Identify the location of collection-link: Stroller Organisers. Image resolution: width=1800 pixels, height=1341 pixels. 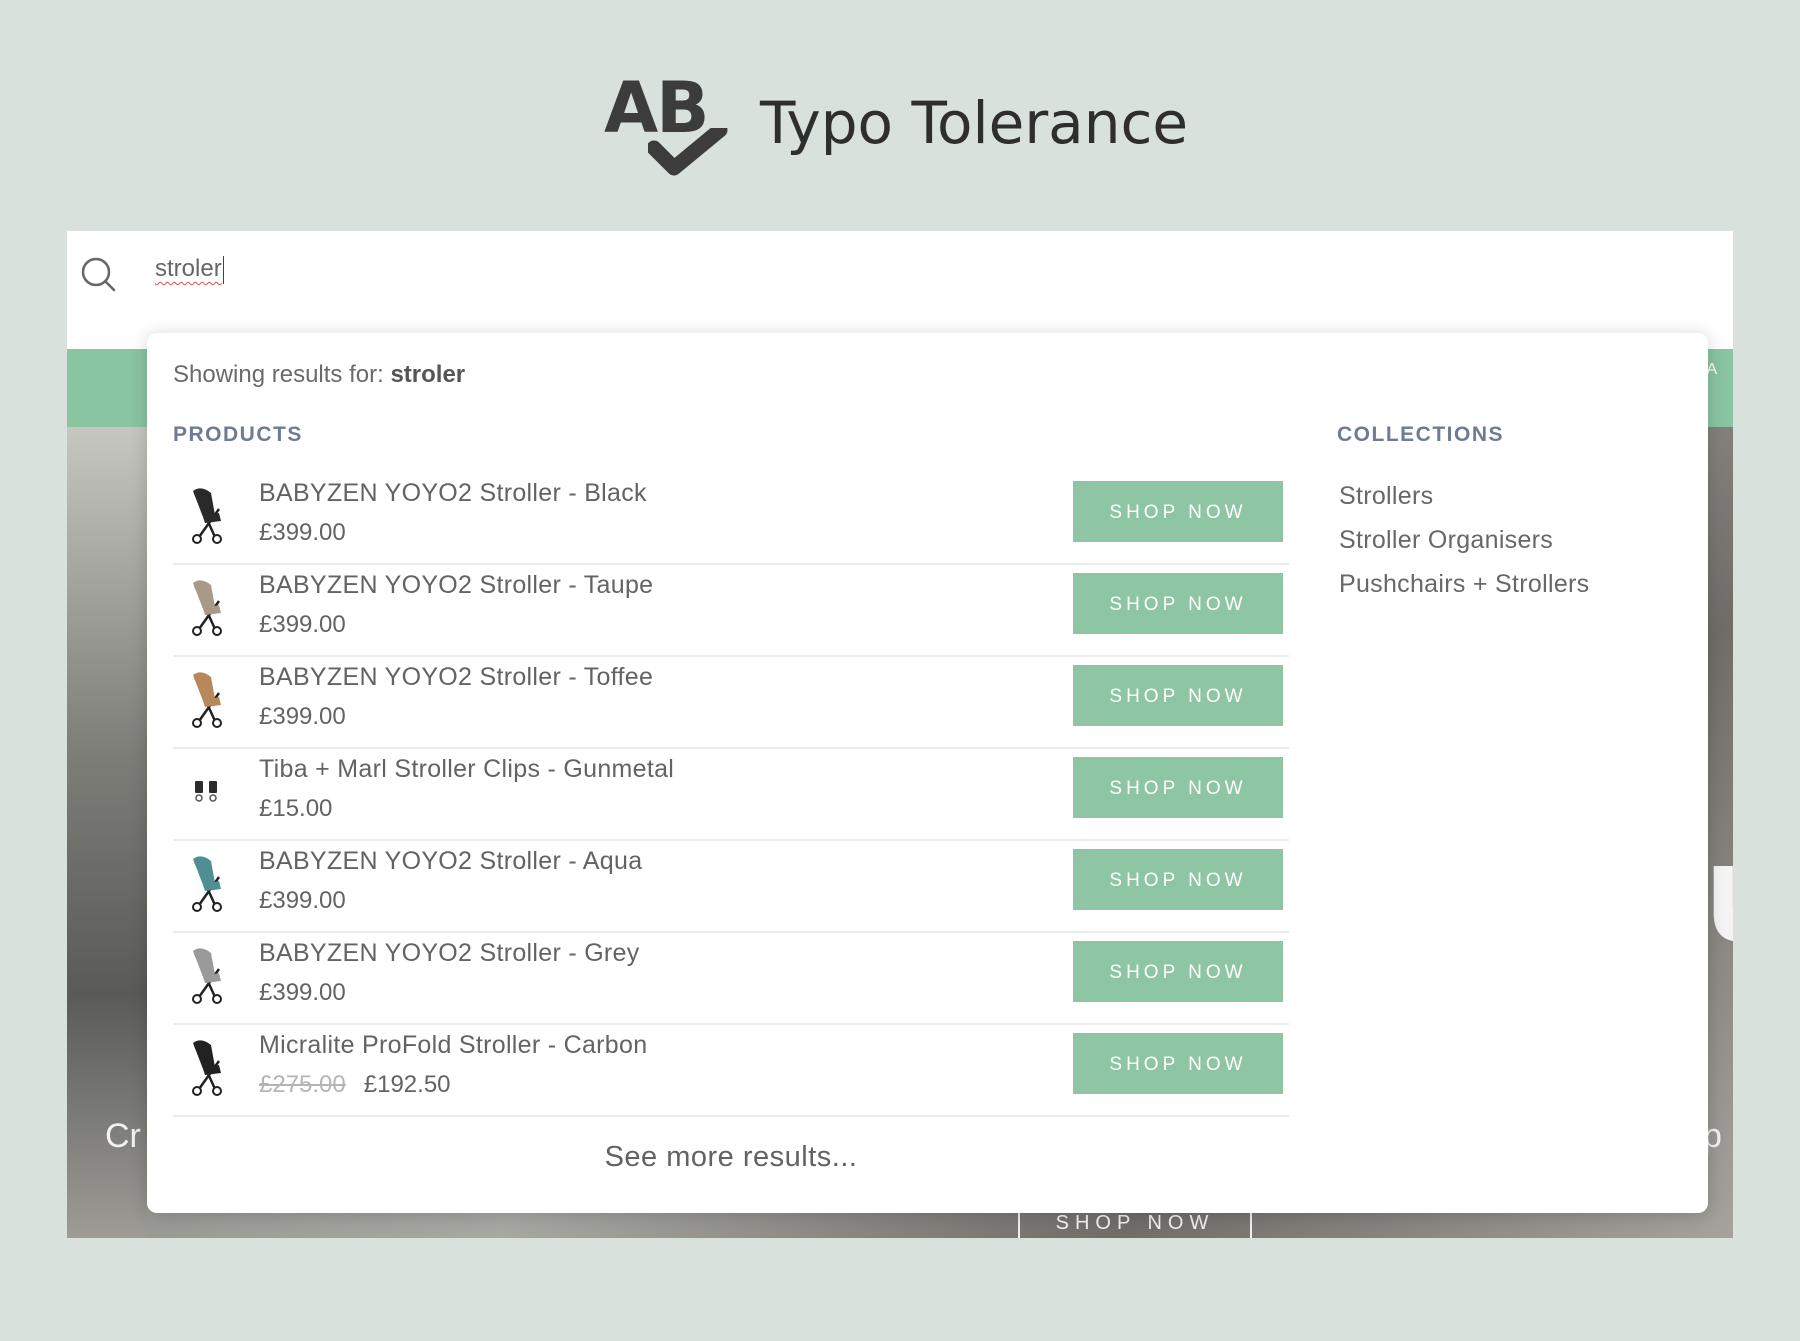
(1464, 547).